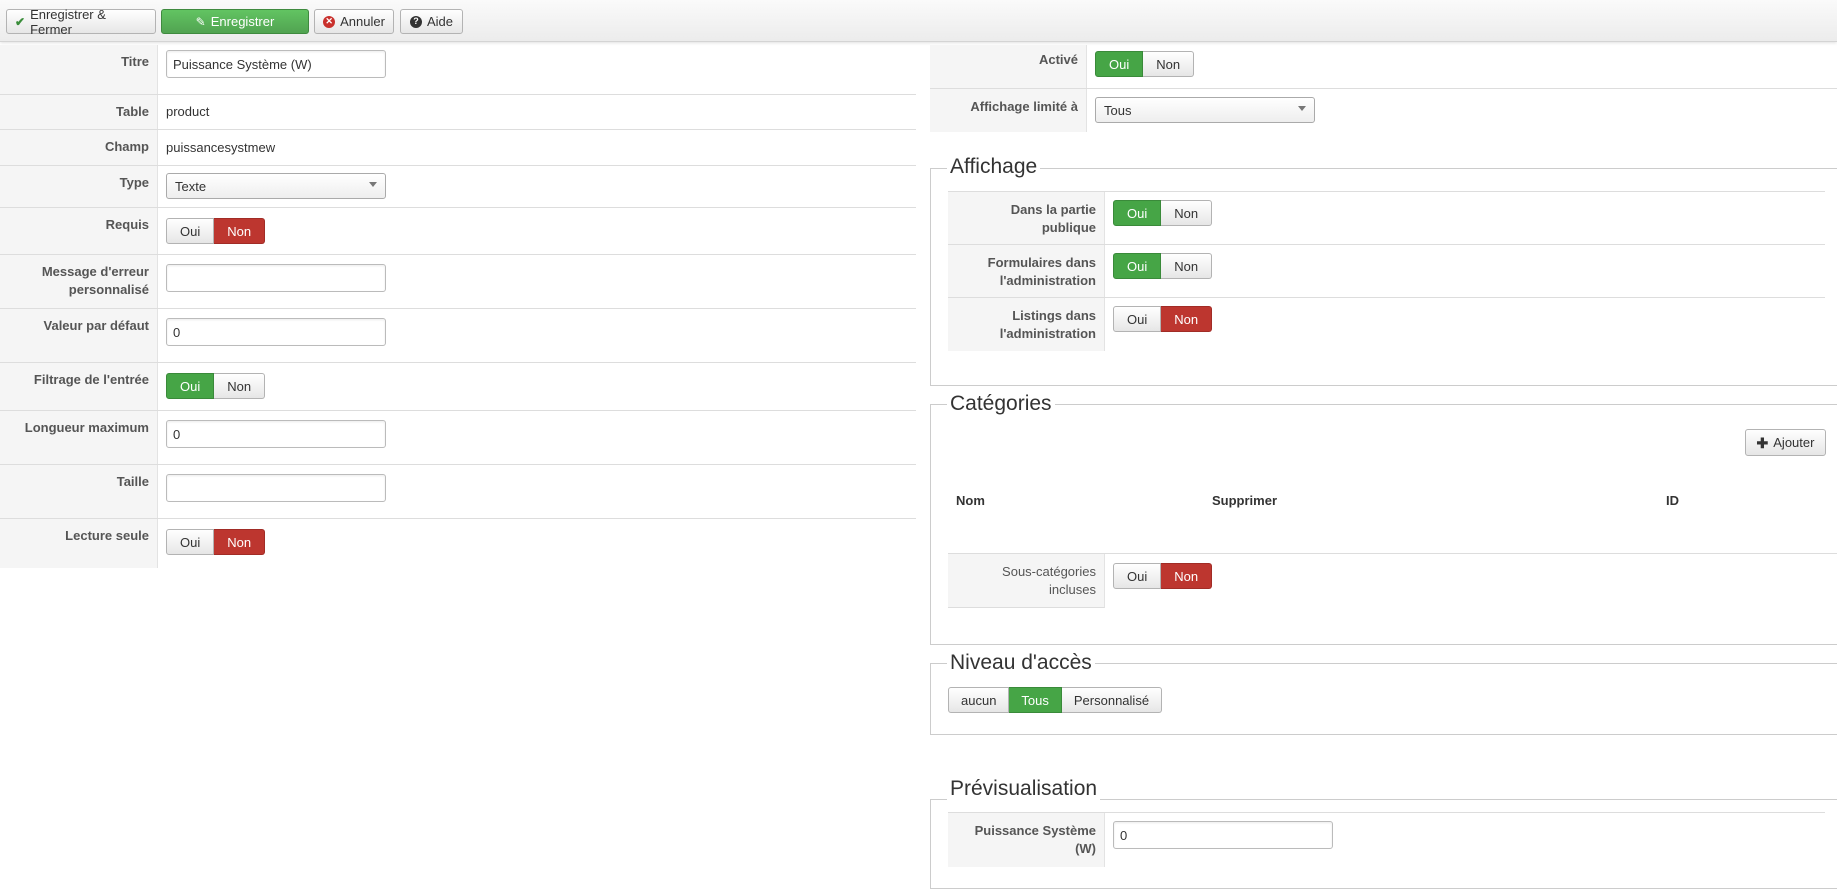 The height and width of the screenshot is (889, 1837). Describe the element at coordinates (1112, 700) in the screenshot. I see `acces-personnalise-button: Personnalisé` at that location.